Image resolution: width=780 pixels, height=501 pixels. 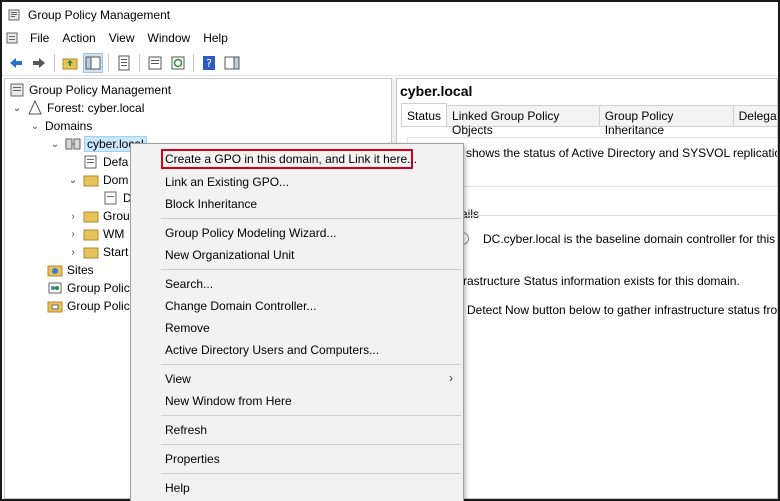 I want to click on back-button, so click(x=16, y=63).